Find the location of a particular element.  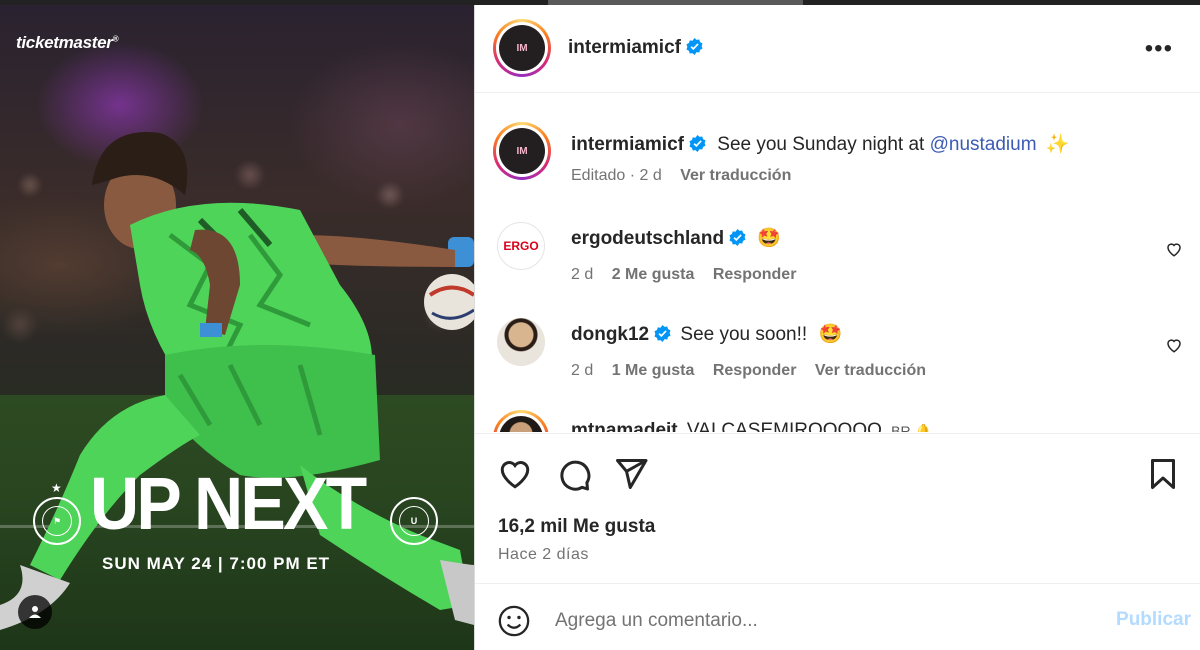

comment-meta: 2 d 2 Me gusta Responder is located at coordinates (690, 275).